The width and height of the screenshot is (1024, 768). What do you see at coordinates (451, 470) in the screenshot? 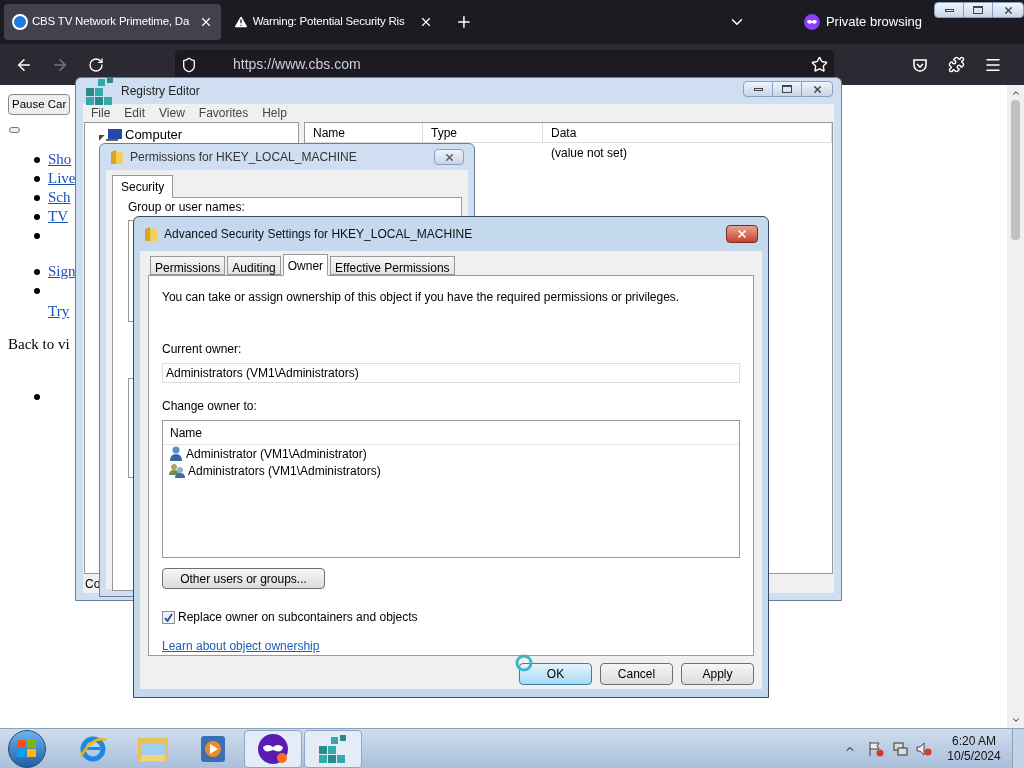
I see `list-item: Administrators (VM1\Administrators)` at bounding box center [451, 470].